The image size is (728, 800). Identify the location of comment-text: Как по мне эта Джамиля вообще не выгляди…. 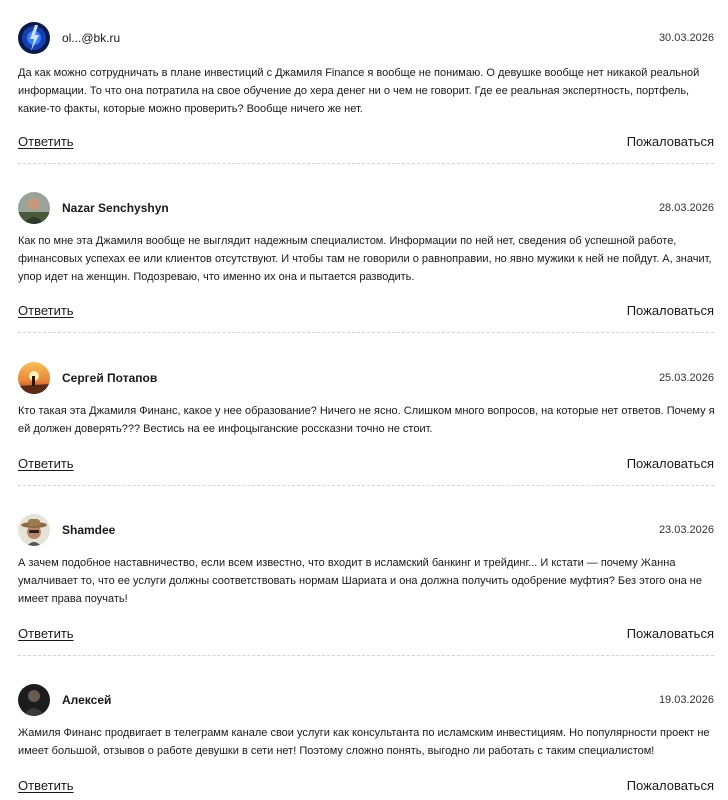
(365, 259).